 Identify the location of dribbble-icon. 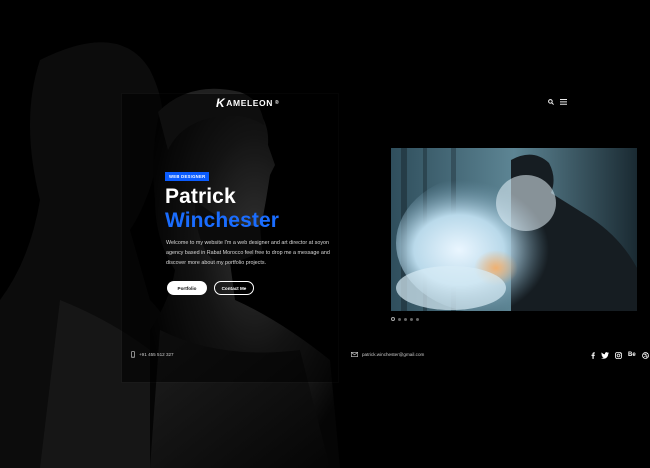
(645, 355).